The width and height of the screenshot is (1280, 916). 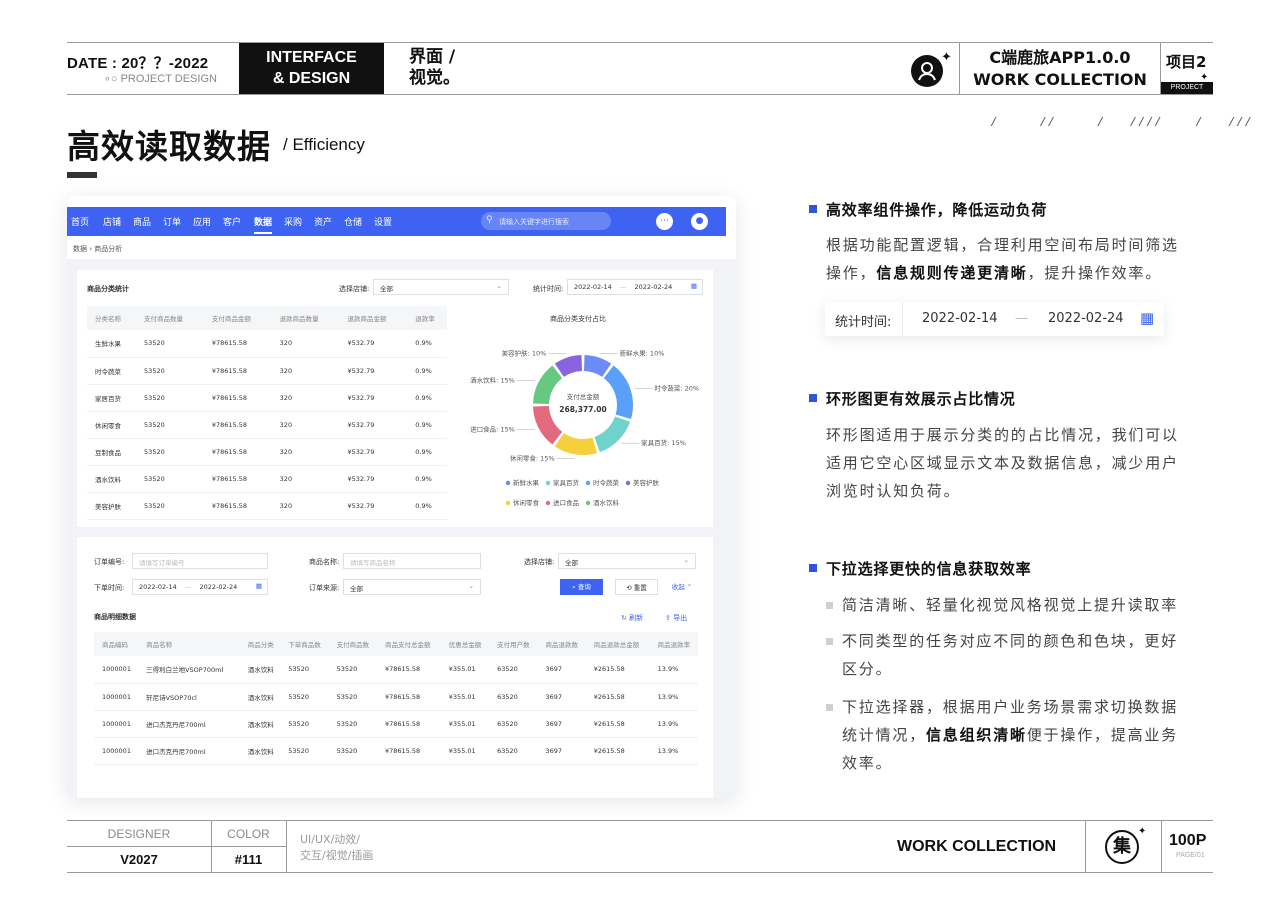 I want to click on nav-item: 订单, so click(x=172, y=221).